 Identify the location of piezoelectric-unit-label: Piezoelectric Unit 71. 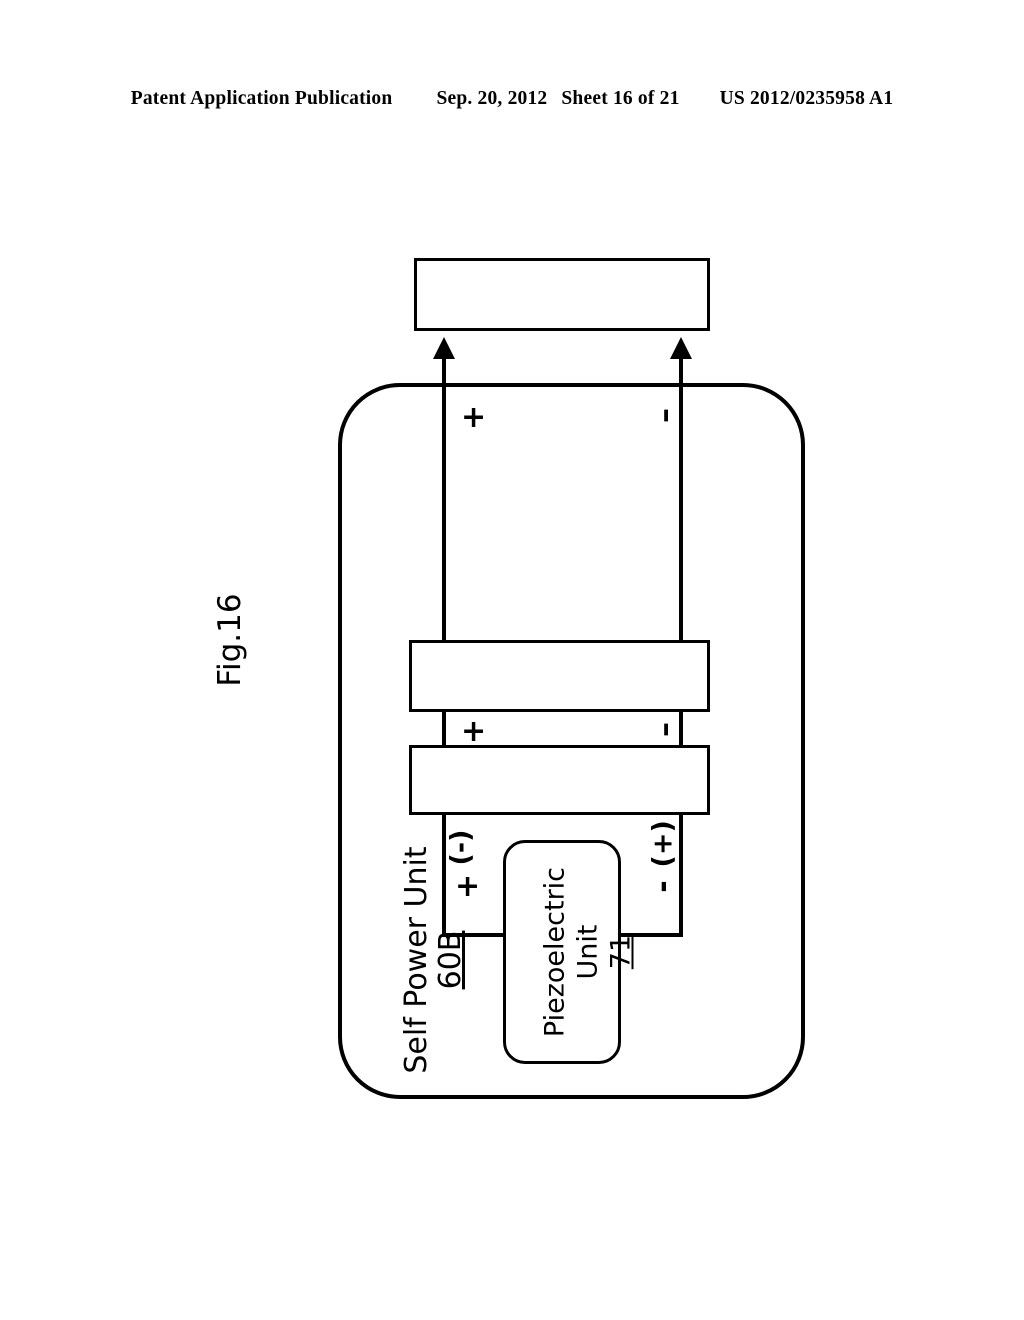
(588, 952).